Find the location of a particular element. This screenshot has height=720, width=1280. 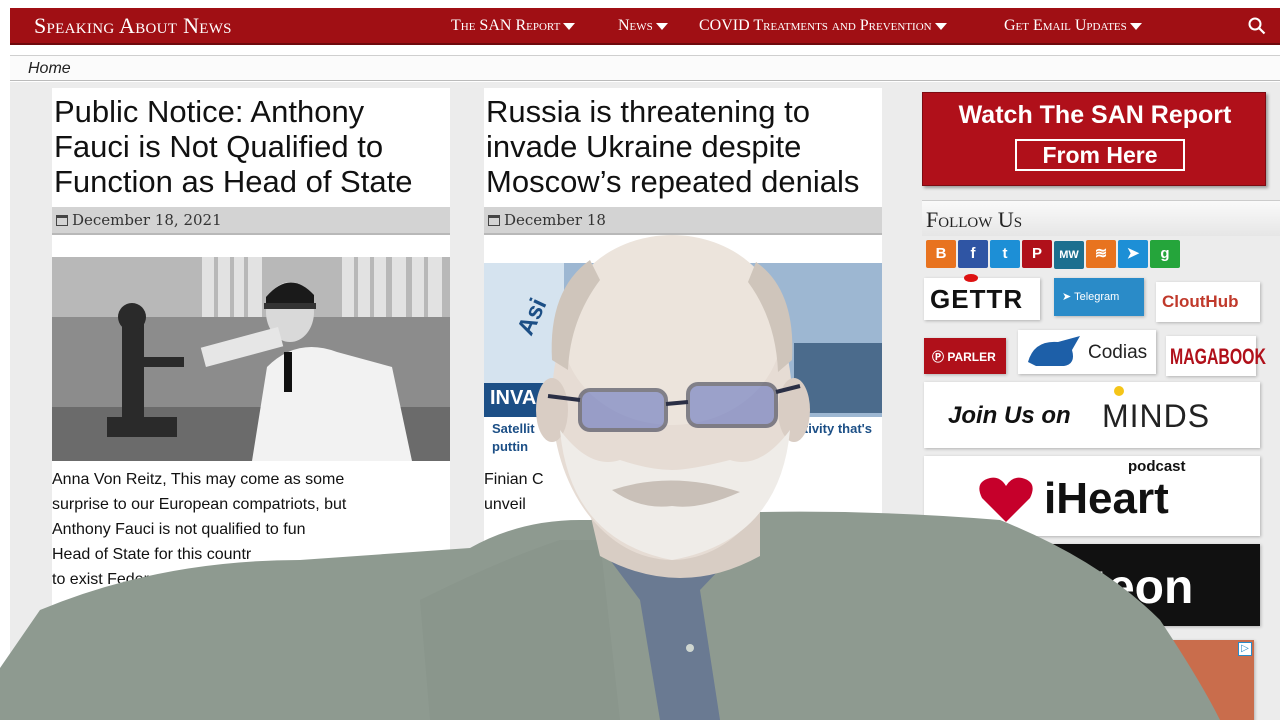

scientist-photo is located at coordinates (251, 359).